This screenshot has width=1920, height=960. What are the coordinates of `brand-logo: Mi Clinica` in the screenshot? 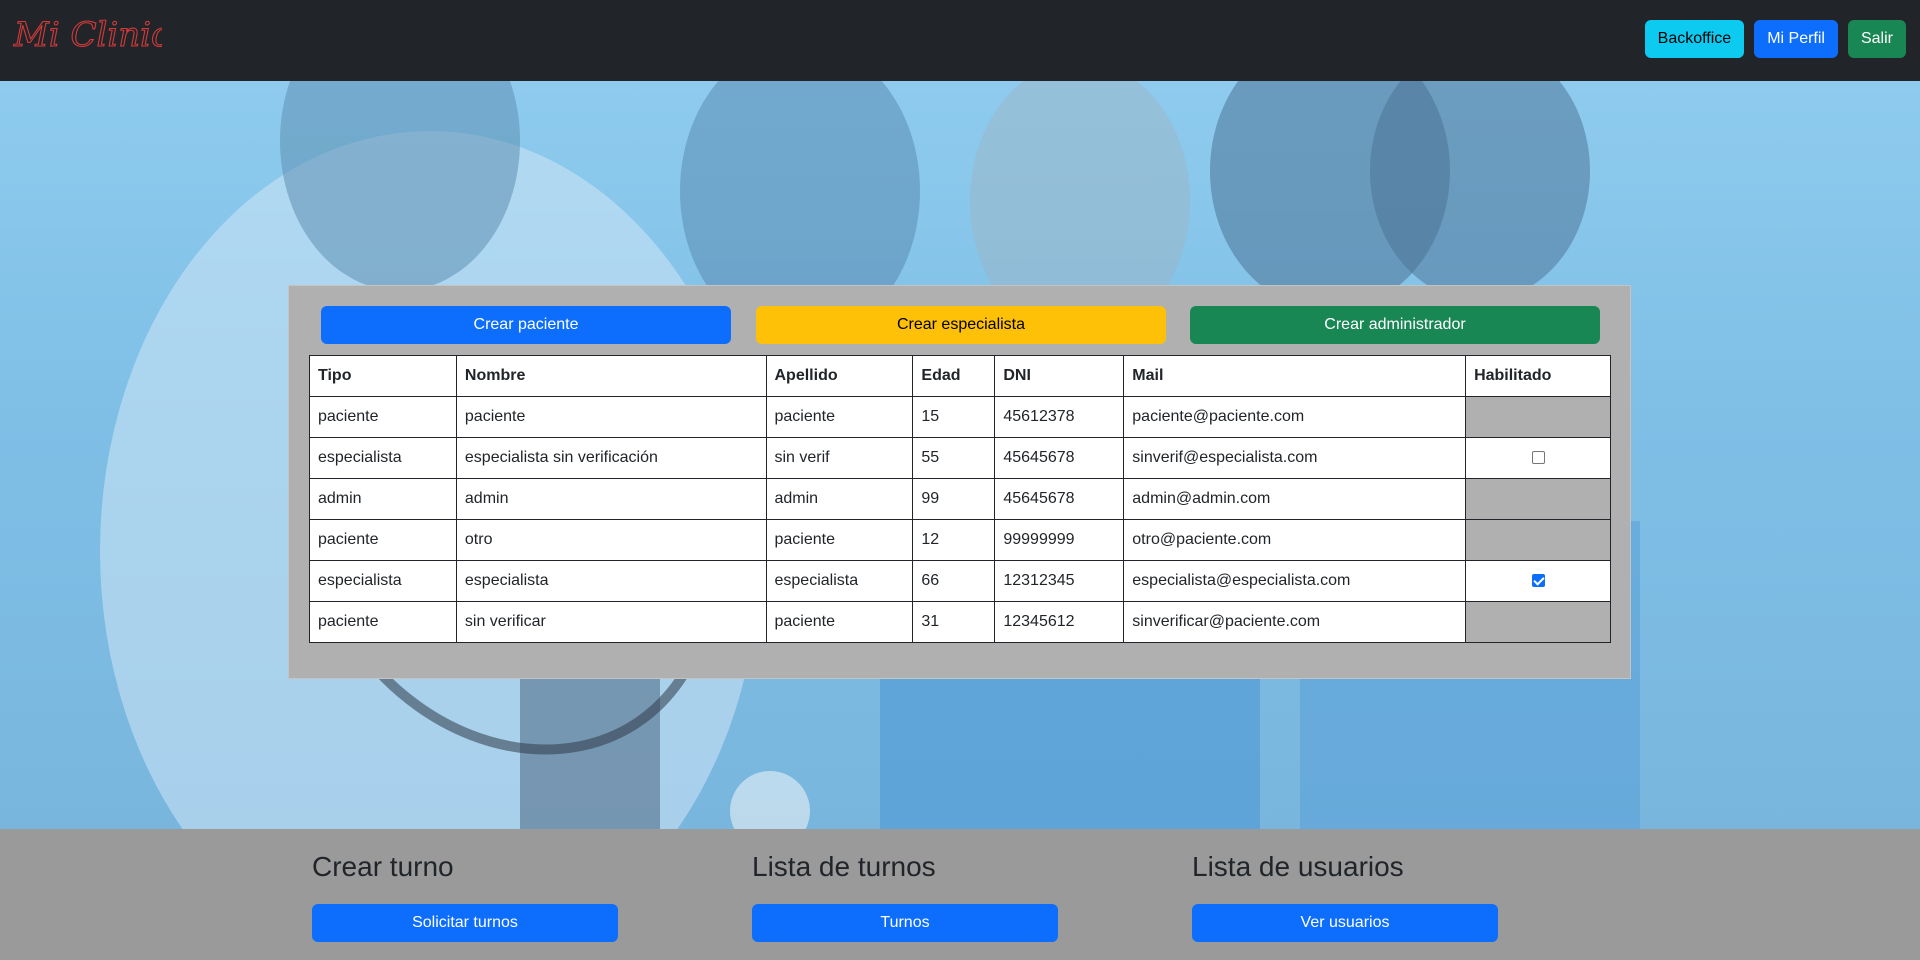 It's located at (87, 38).